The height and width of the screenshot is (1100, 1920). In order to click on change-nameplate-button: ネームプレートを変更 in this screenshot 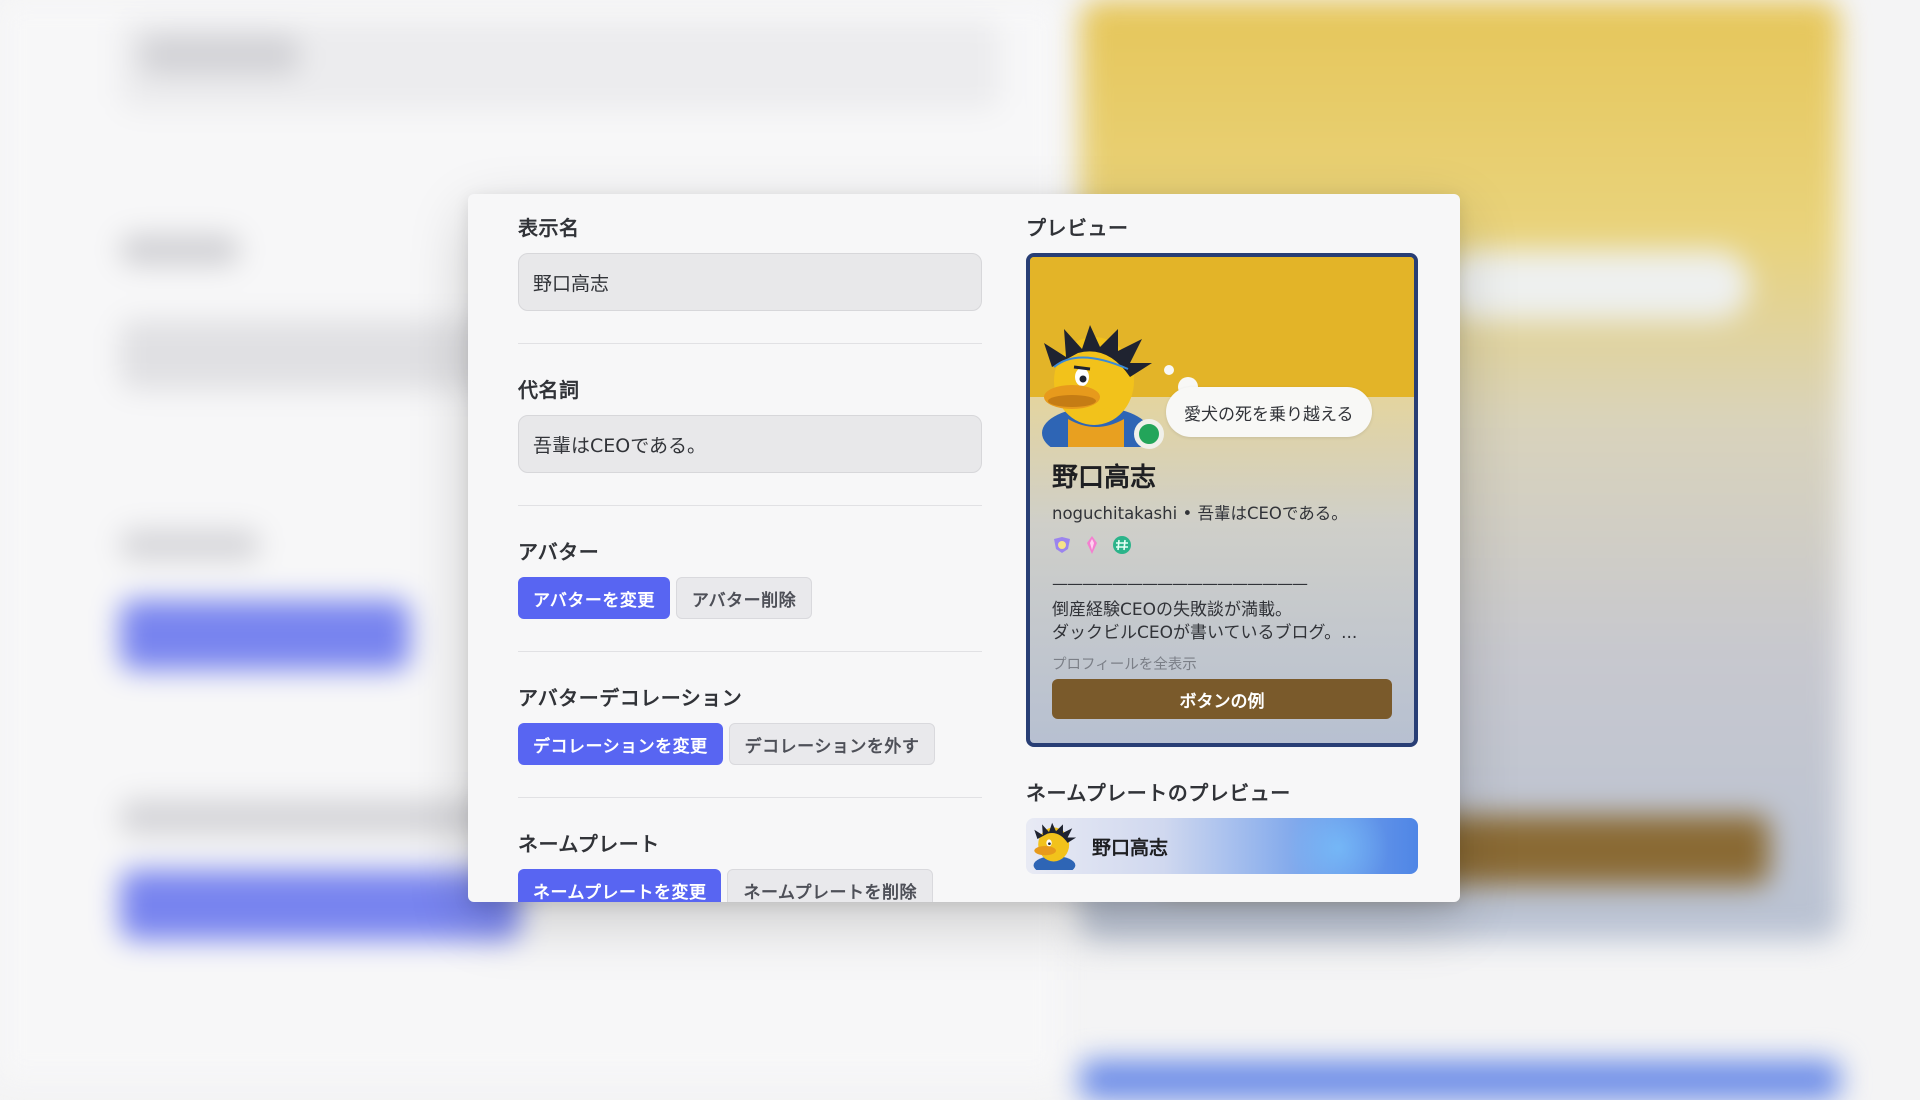, I will do `click(619, 885)`.